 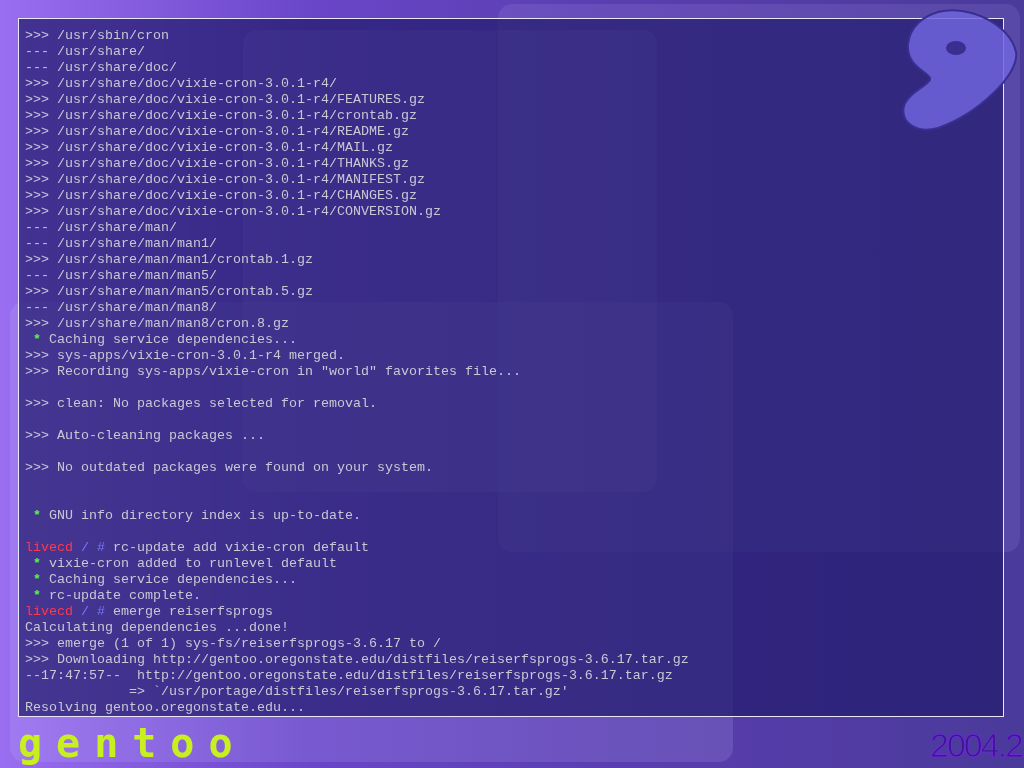 I want to click on console-line: --- /usr/share/man/man8/, so click(x=121, y=308).